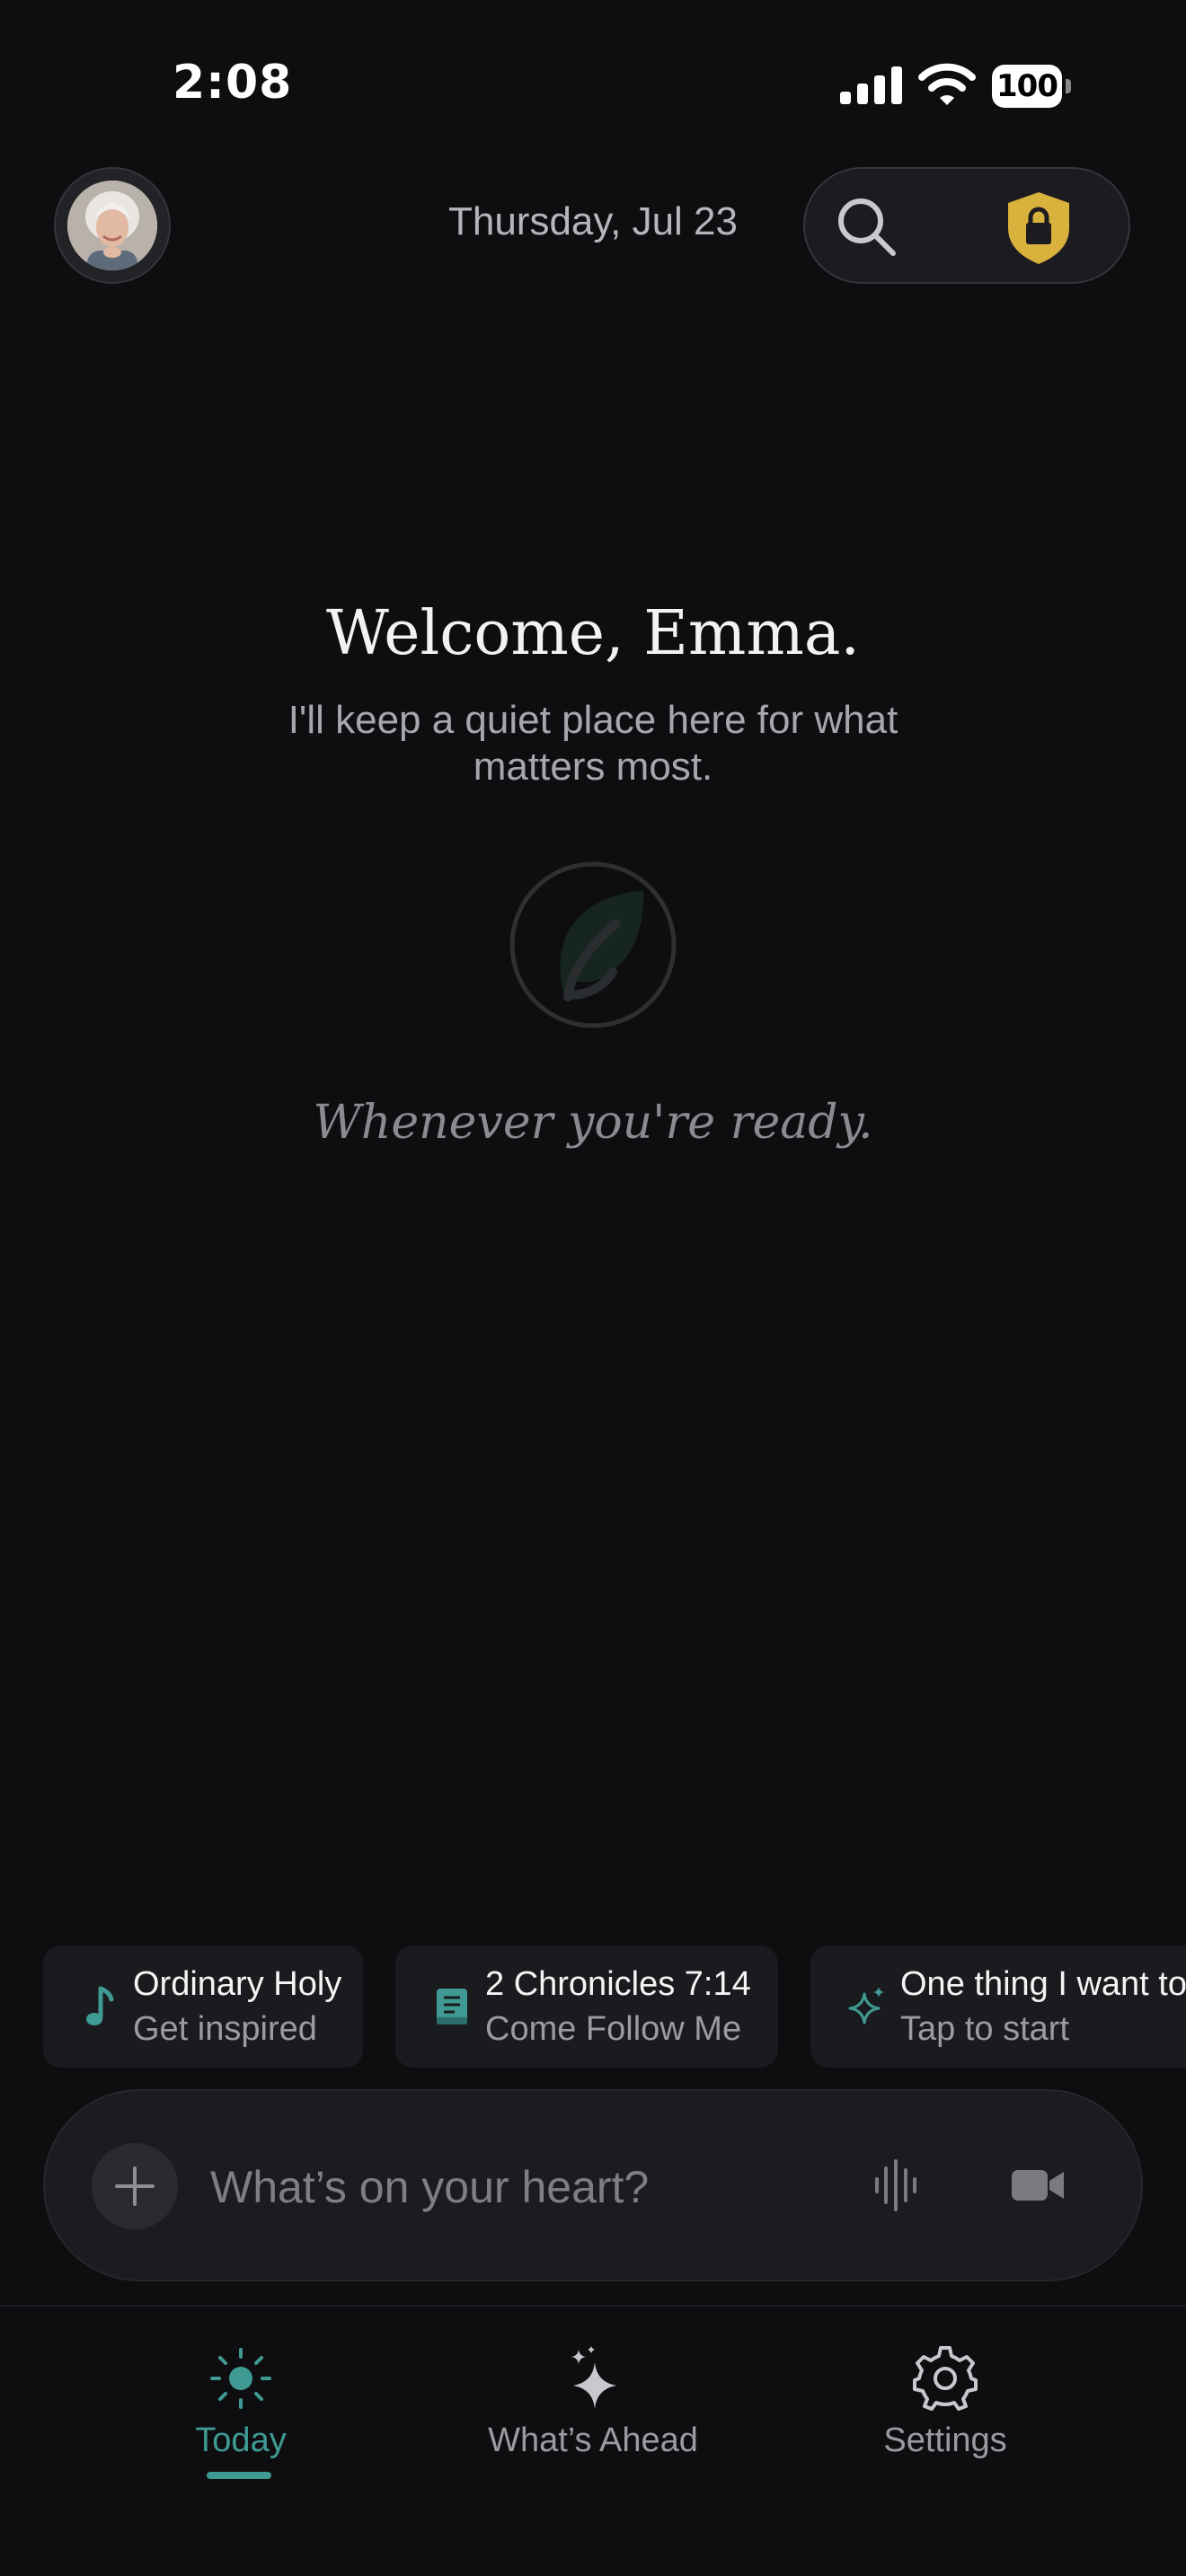 This screenshot has width=1186, height=2576. Describe the element at coordinates (240, 2378) in the screenshot. I see `sun-icon` at that location.